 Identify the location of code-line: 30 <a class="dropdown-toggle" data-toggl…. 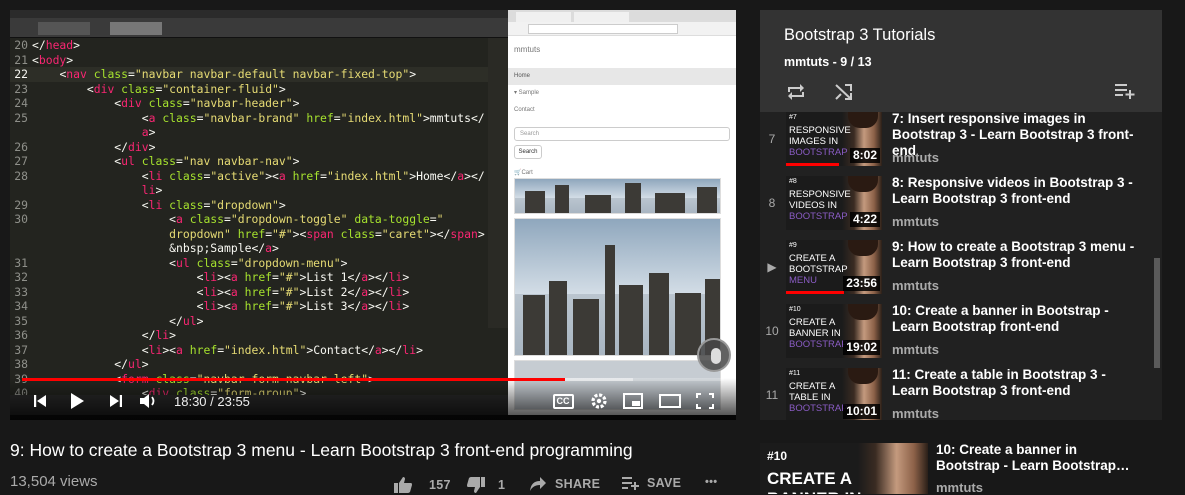
(259, 219).